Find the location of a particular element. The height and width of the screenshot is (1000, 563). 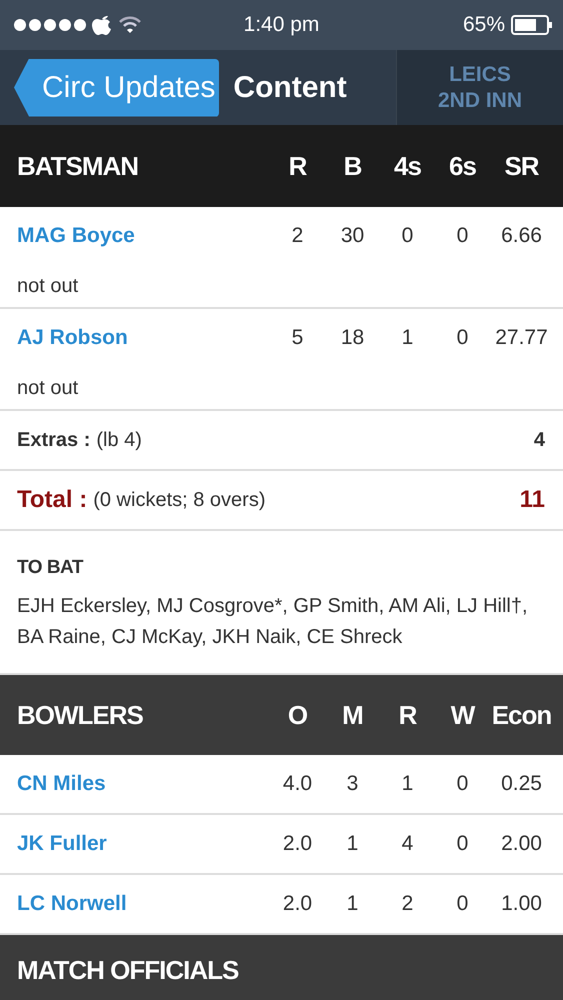

total-detail: (0 wickets; 8 overs) is located at coordinates (179, 500).